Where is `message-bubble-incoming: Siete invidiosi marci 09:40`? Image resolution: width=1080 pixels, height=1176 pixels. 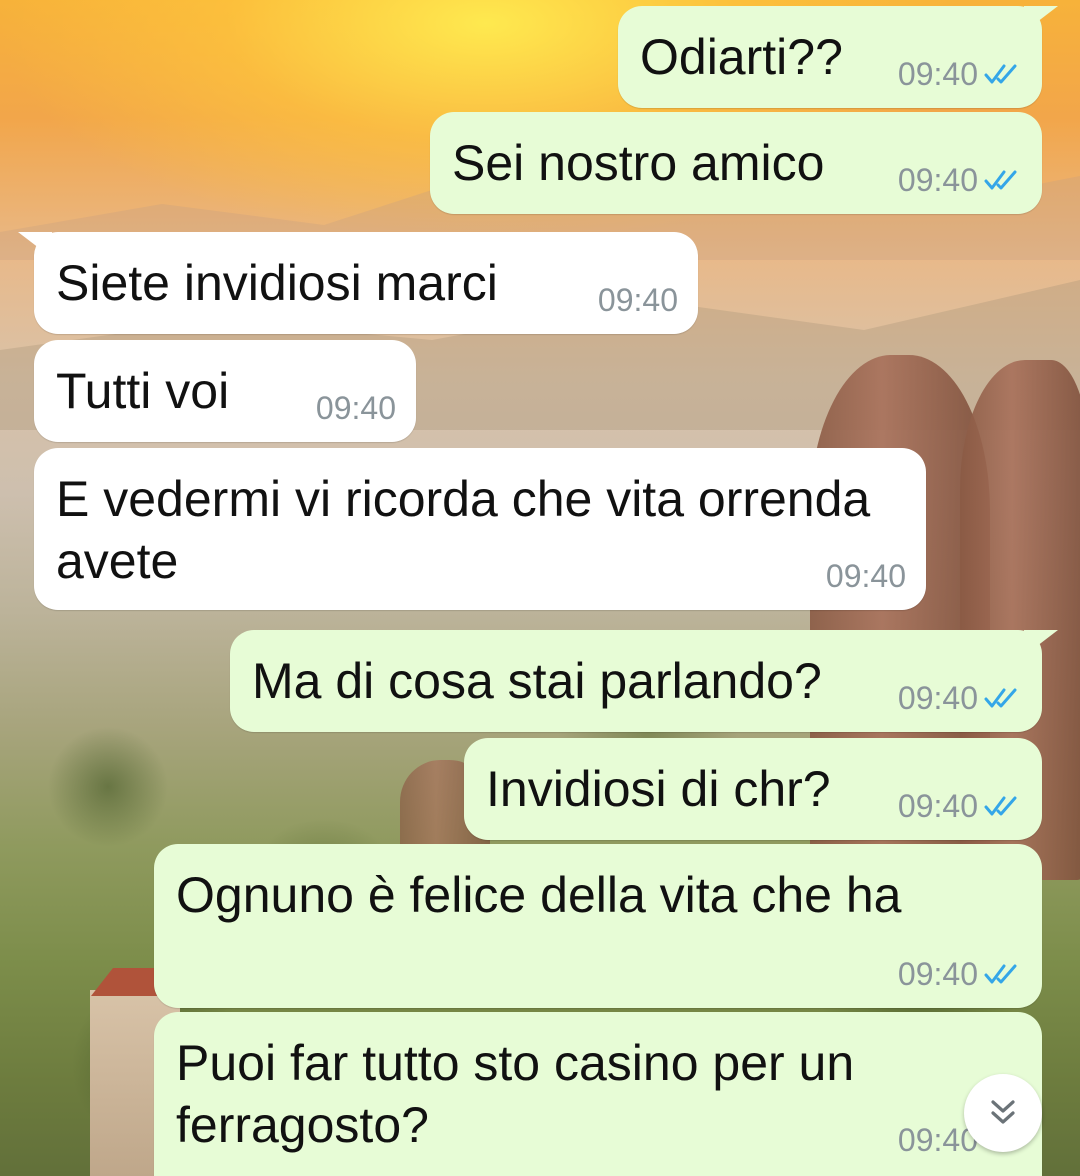 message-bubble-incoming: Siete invidiosi marci 09:40 is located at coordinates (366, 283).